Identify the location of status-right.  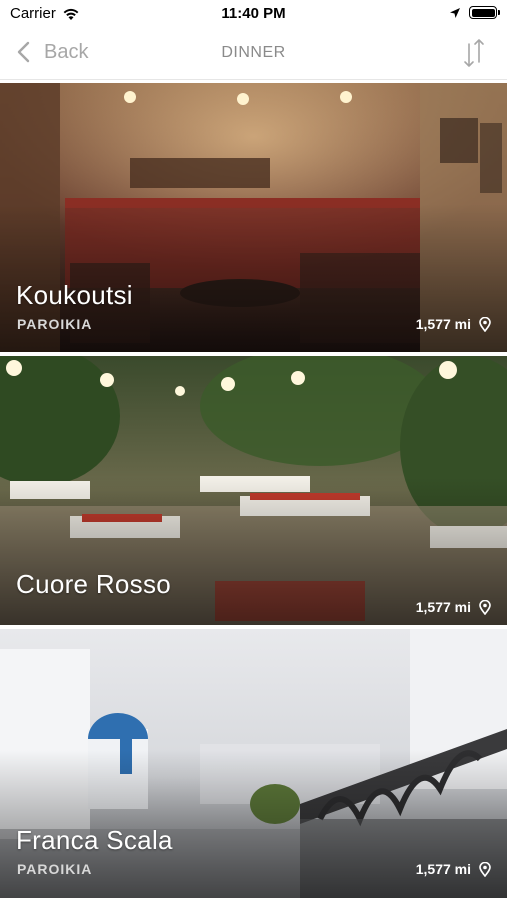
(474, 12).